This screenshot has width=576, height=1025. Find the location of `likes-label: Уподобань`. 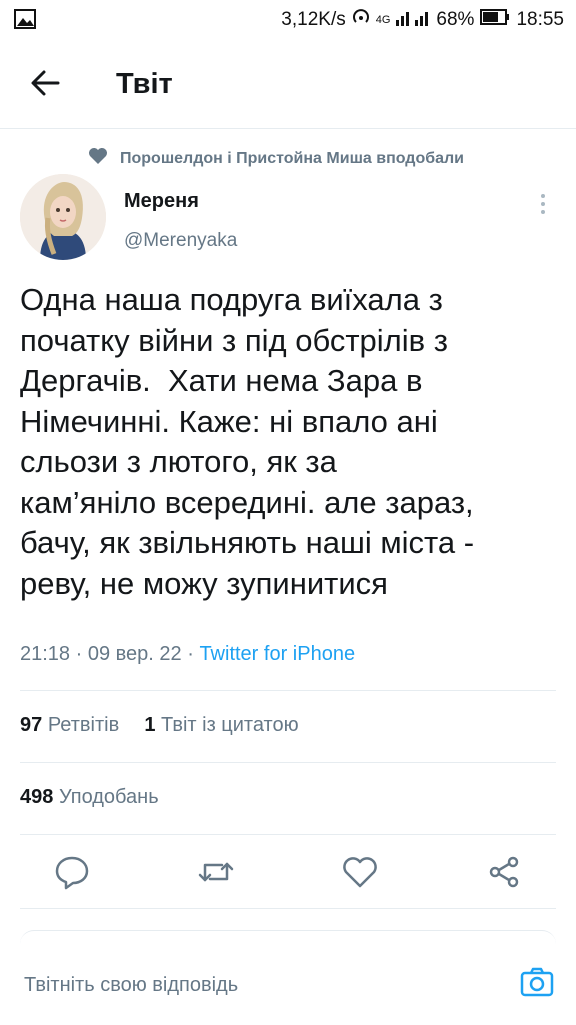

likes-label: Уподобань is located at coordinates (108, 797).